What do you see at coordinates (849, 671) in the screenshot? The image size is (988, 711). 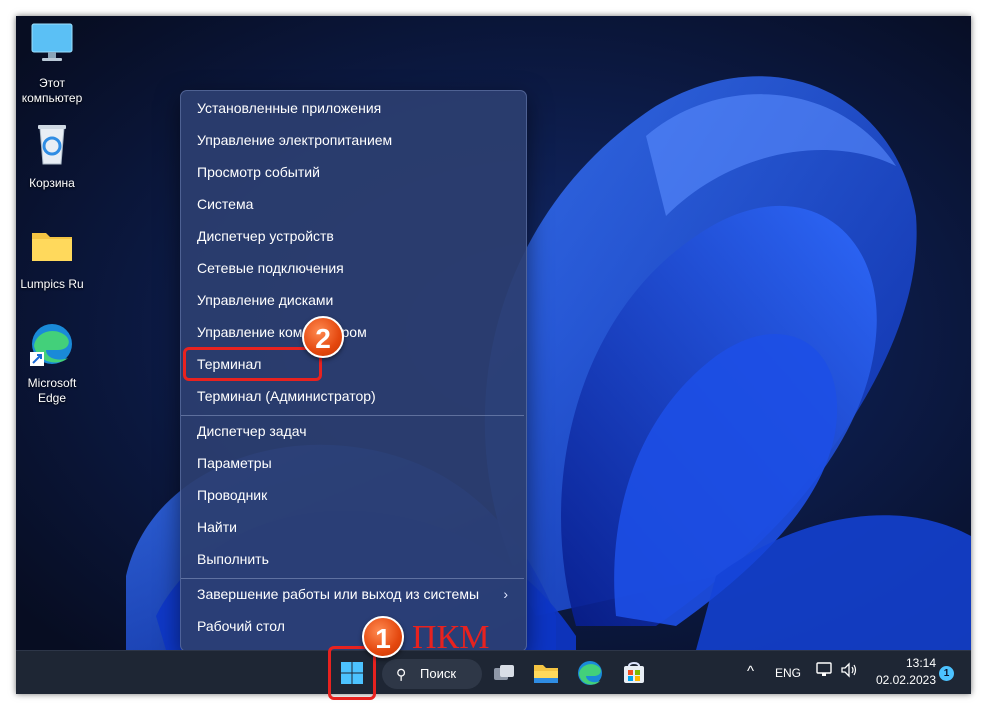 I see `volume-icon` at bounding box center [849, 671].